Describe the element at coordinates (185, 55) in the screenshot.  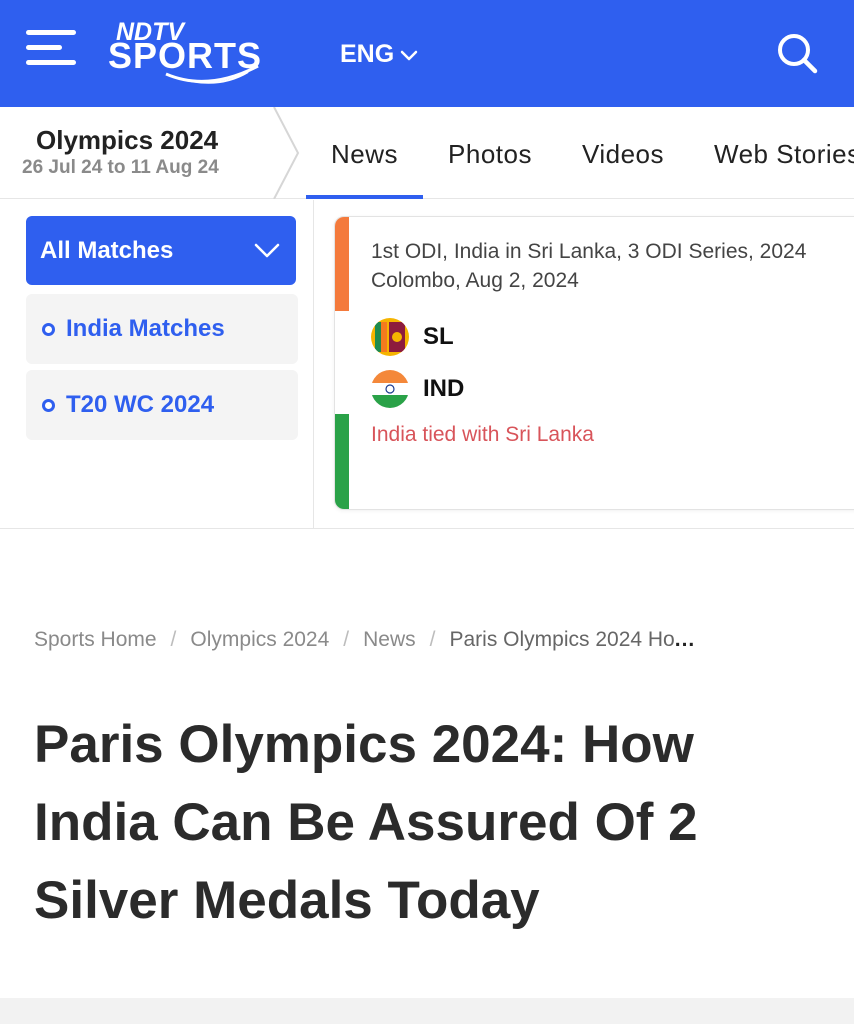
I see `svg-text: SPORTS` at that location.